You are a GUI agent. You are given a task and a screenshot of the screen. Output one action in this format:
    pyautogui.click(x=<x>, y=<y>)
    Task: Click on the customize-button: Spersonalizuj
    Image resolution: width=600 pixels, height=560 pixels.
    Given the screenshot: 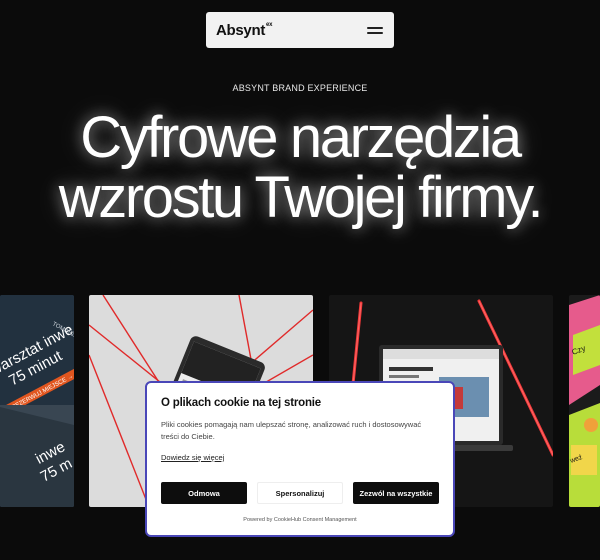 What is the action you would take?
    pyautogui.click(x=300, y=493)
    